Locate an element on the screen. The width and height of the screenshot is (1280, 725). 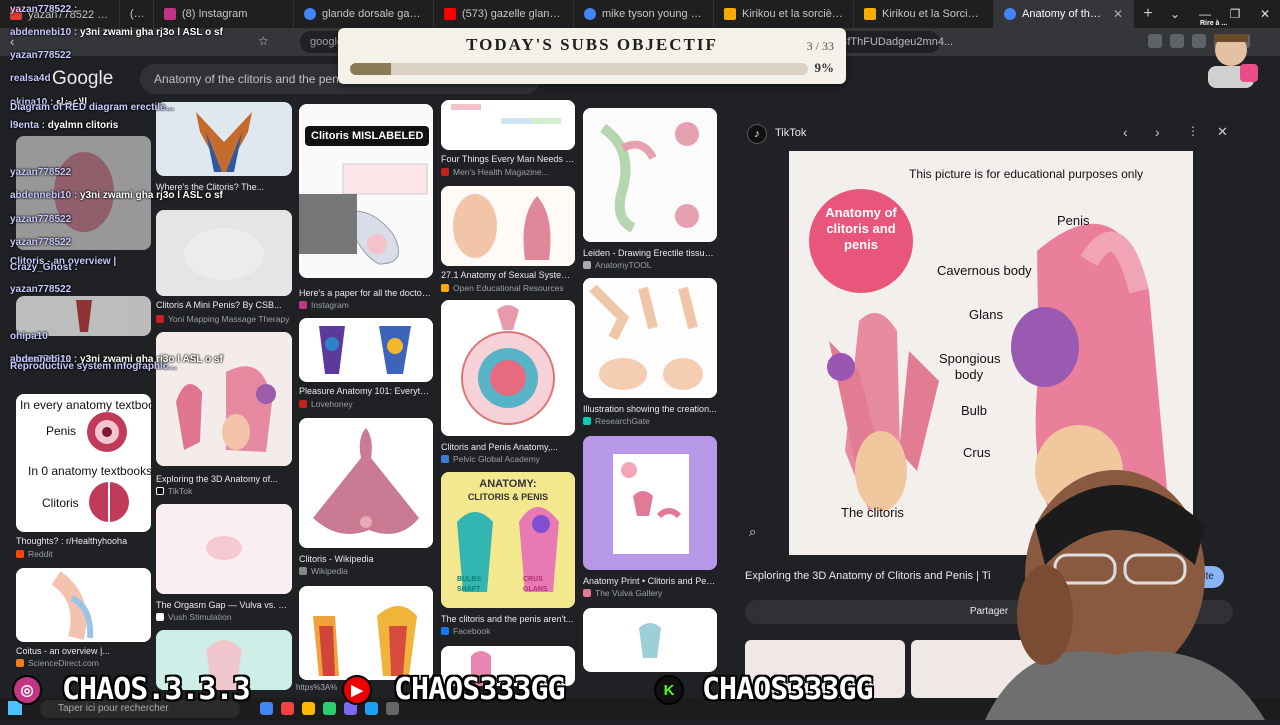
chrome-icon is located at coordinates (266, 708).